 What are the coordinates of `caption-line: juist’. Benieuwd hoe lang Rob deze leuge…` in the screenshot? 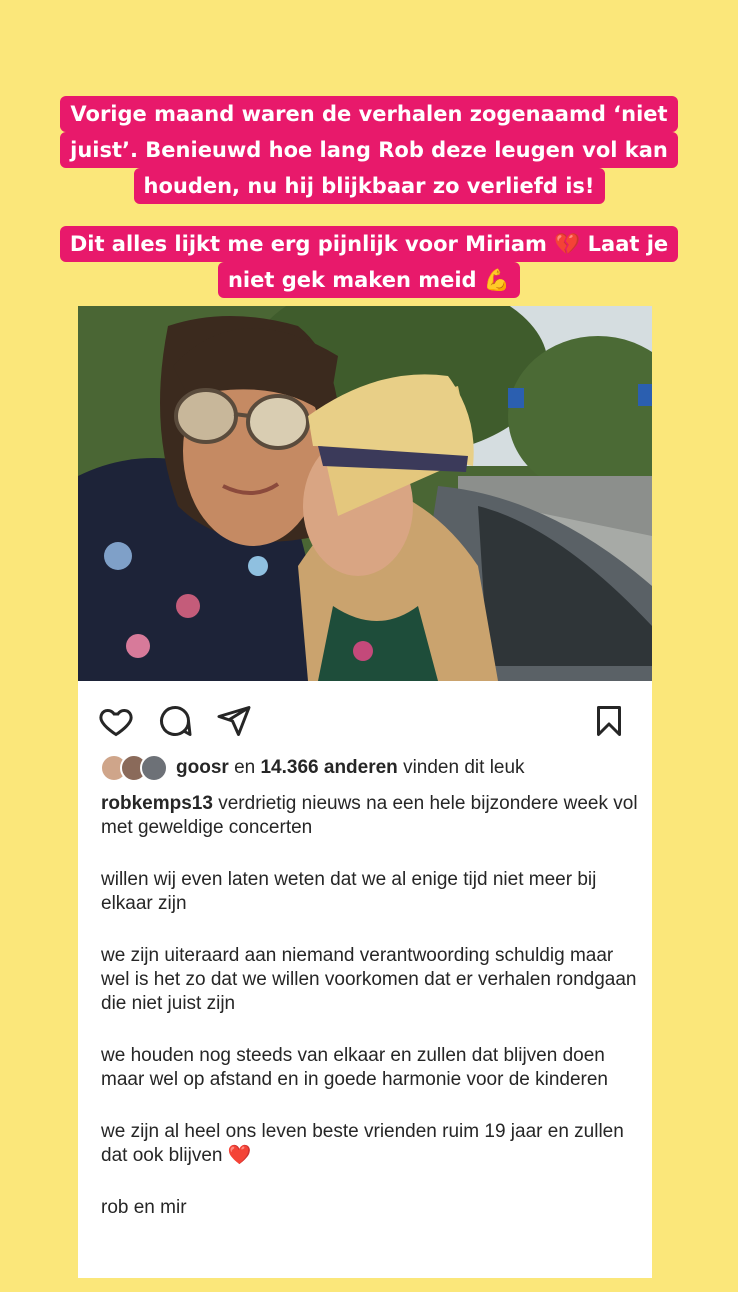 It's located at (369, 150).